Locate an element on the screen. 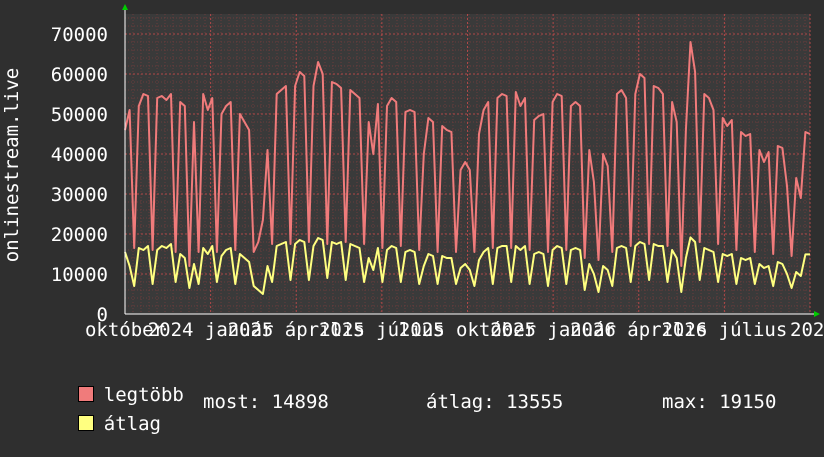 The height and width of the screenshot is (457, 824). y-tick-label: 20000 is located at coordinates (79, 235).